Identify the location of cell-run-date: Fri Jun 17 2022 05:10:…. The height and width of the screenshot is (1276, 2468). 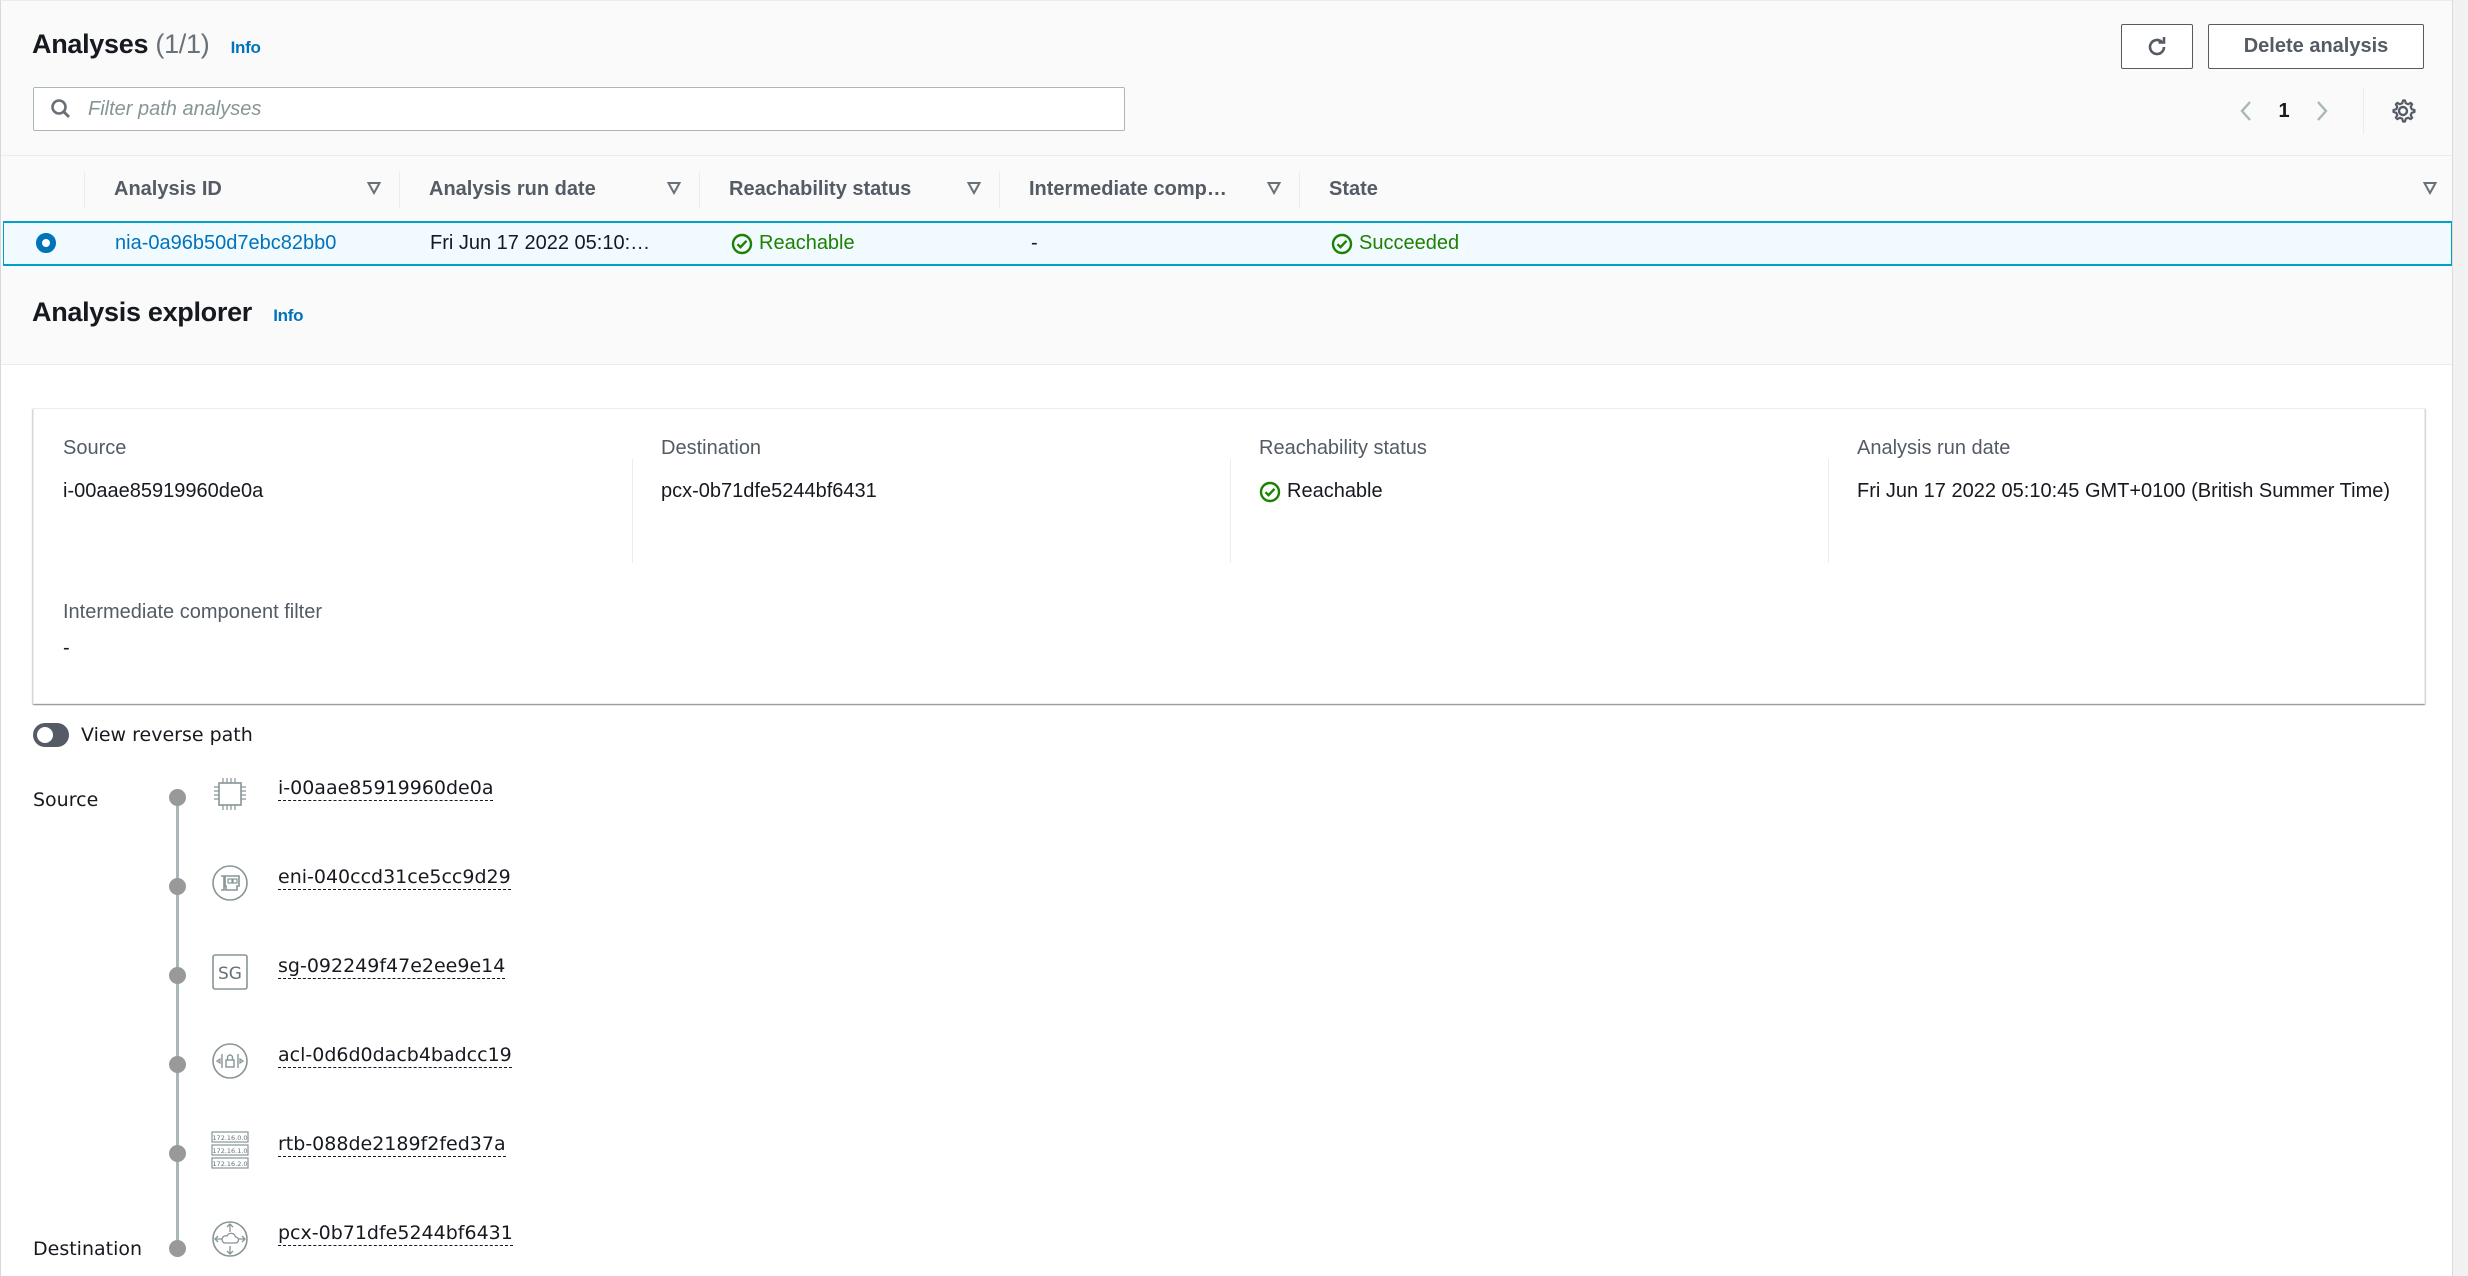
(540, 243).